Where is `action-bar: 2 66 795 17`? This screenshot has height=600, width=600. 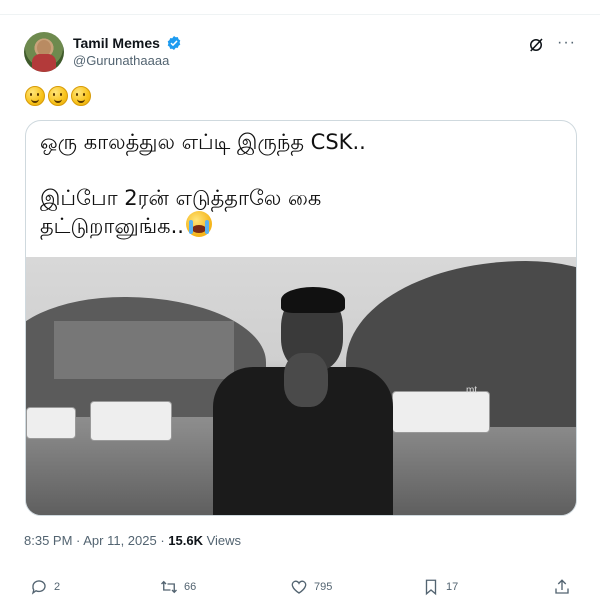
action-bar: 2 66 795 17 is located at coordinates (300, 589).